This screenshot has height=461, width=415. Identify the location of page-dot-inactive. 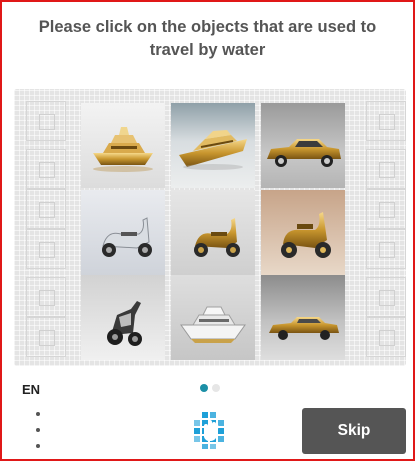
(216, 388).